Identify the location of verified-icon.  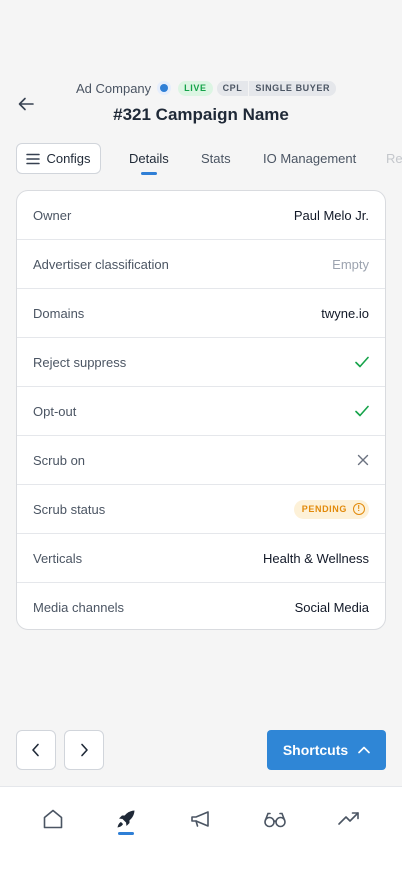
(164, 88).